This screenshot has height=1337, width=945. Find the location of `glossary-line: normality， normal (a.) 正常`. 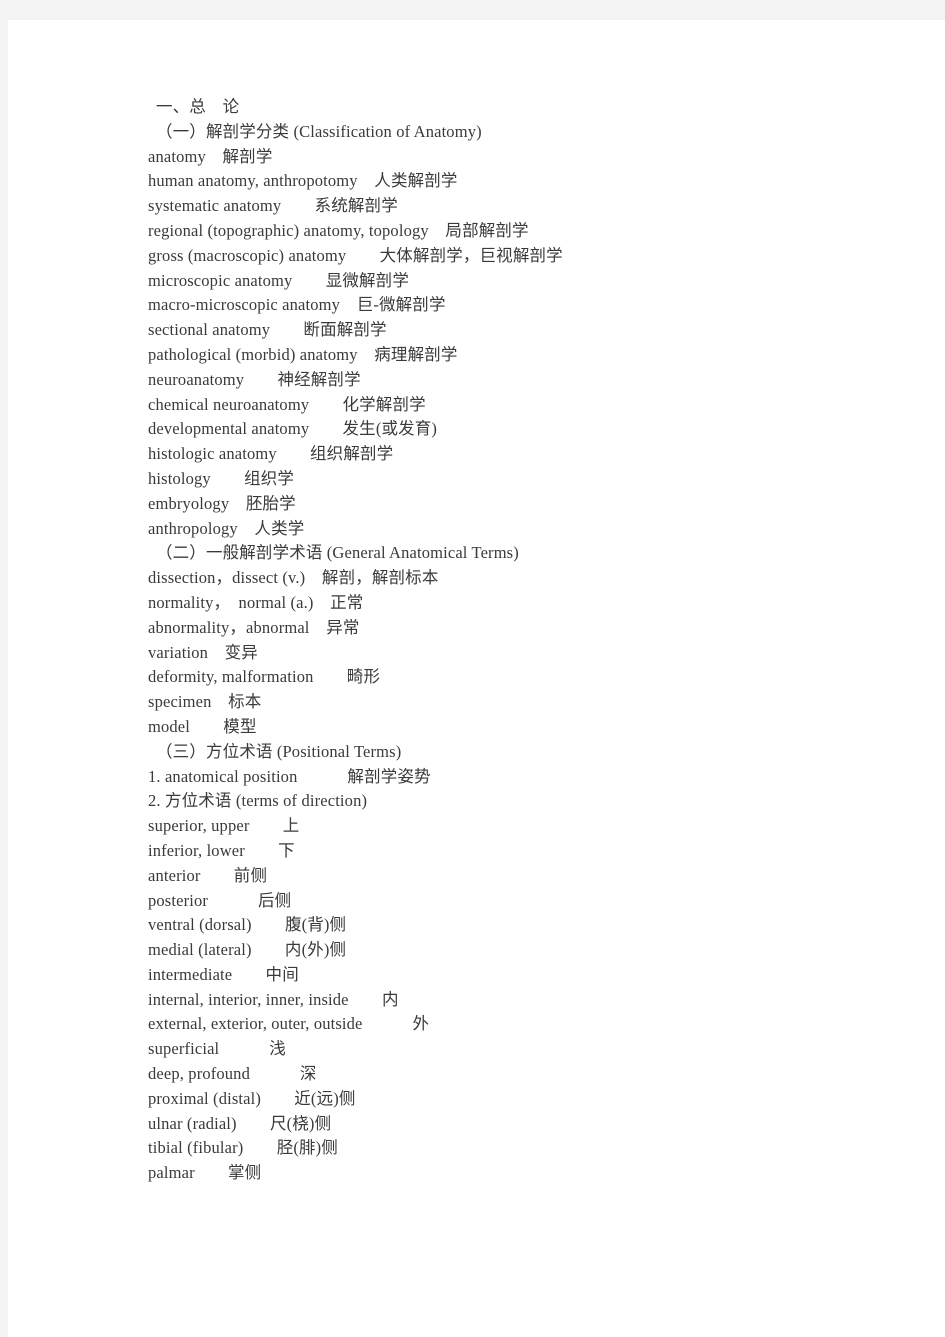

glossary-line: normality， normal (a.) 正常 is located at coordinates (256, 602).